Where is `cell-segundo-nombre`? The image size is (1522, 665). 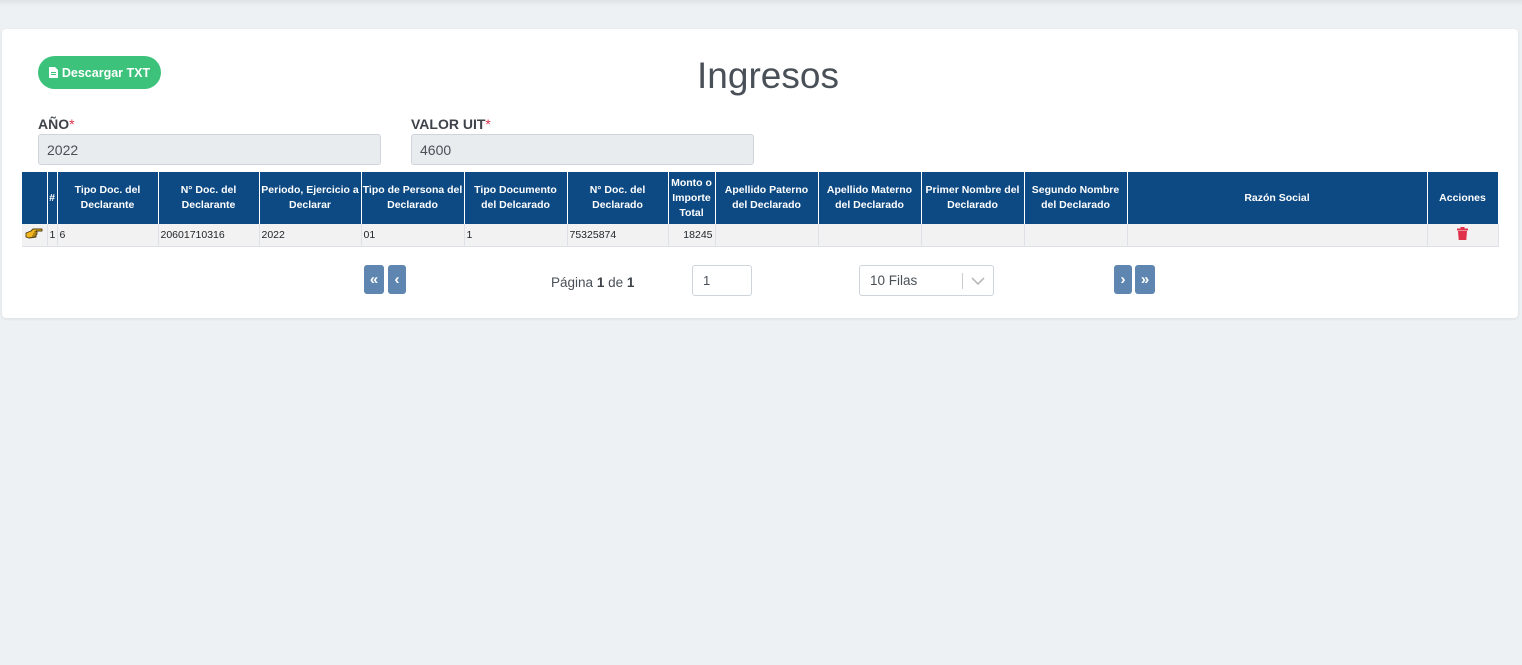
cell-segundo-nombre is located at coordinates (1076, 235).